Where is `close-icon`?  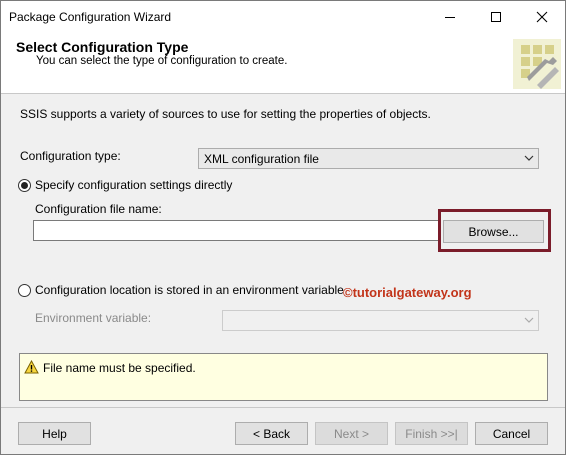 close-icon is located at coordinates (542, 17).